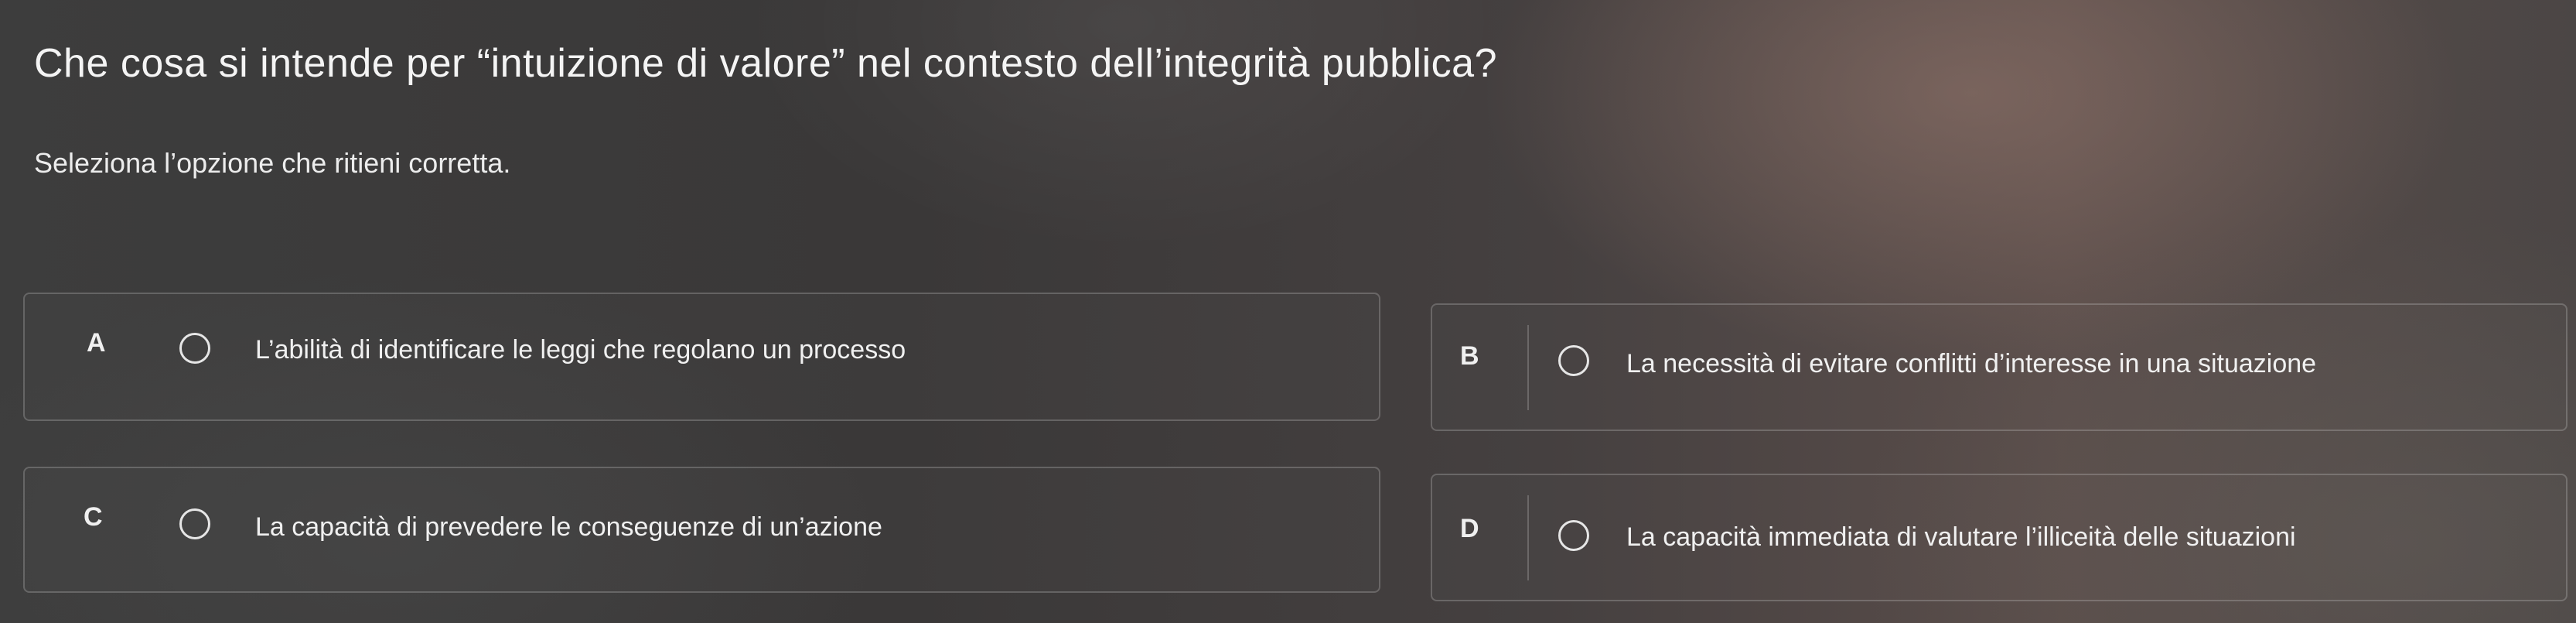 This screenshot has width=2576, height=623. What do you see at coordinates (1470, 528) in the screenshot?
I see `option-d-letter: D` at bounding box center [1470, 528].